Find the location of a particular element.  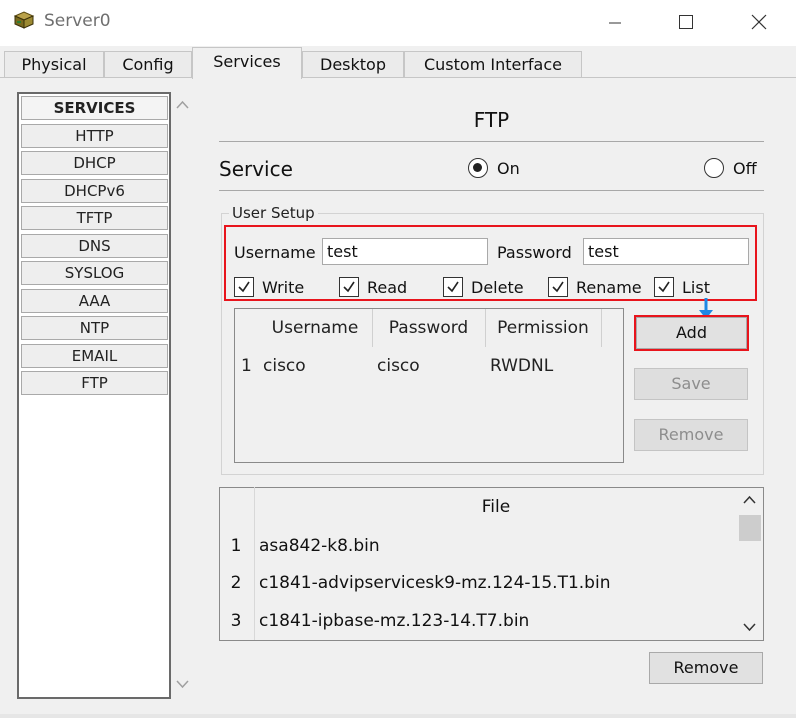

column-separator is located at coordinates (601, 328).